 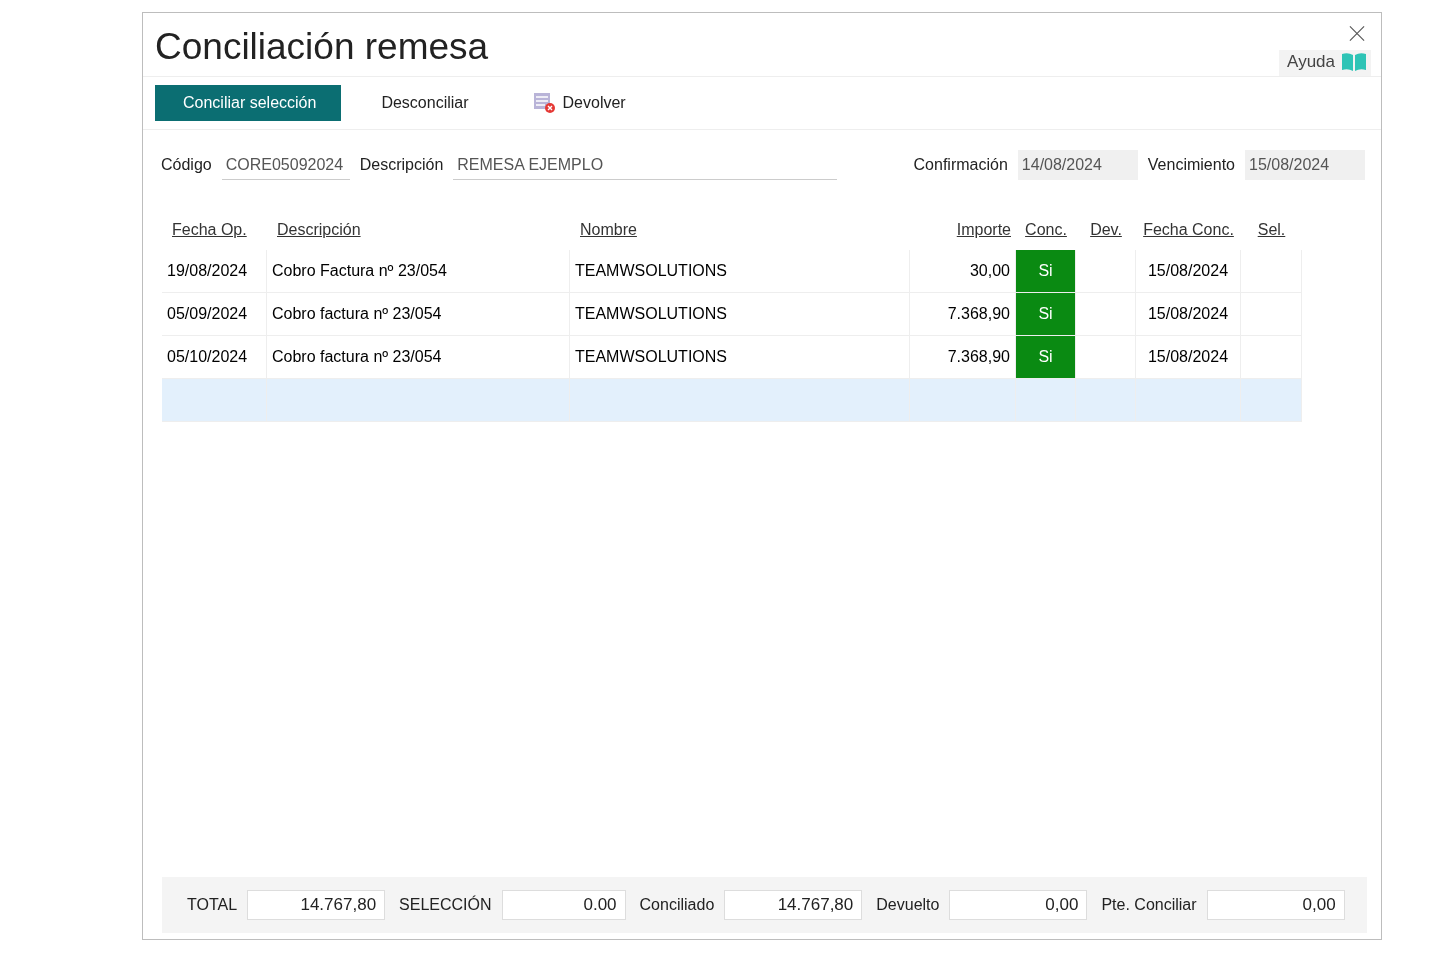 I want to click on total-label: Conciliado, so click(x=677, y=905).